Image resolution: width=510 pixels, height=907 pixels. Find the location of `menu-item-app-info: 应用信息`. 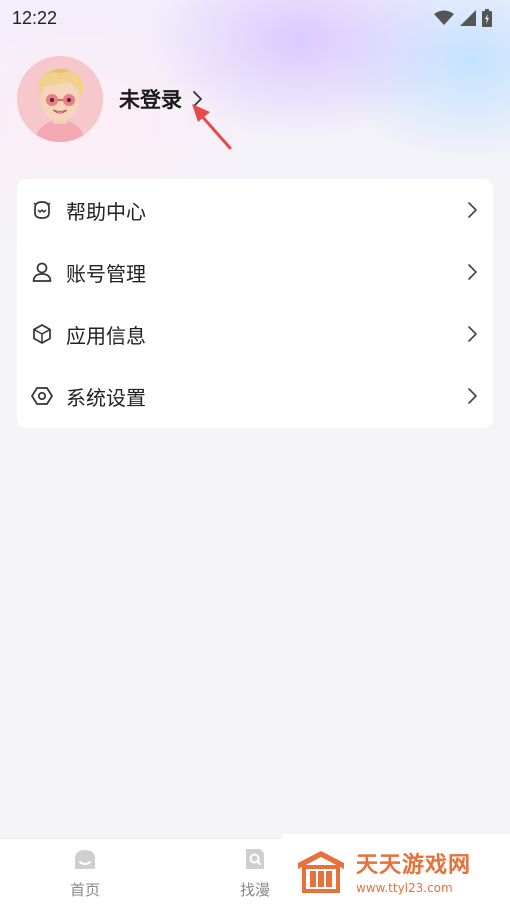

menu-item-app-info: 应用信息 is located at coordinates (255, 334).